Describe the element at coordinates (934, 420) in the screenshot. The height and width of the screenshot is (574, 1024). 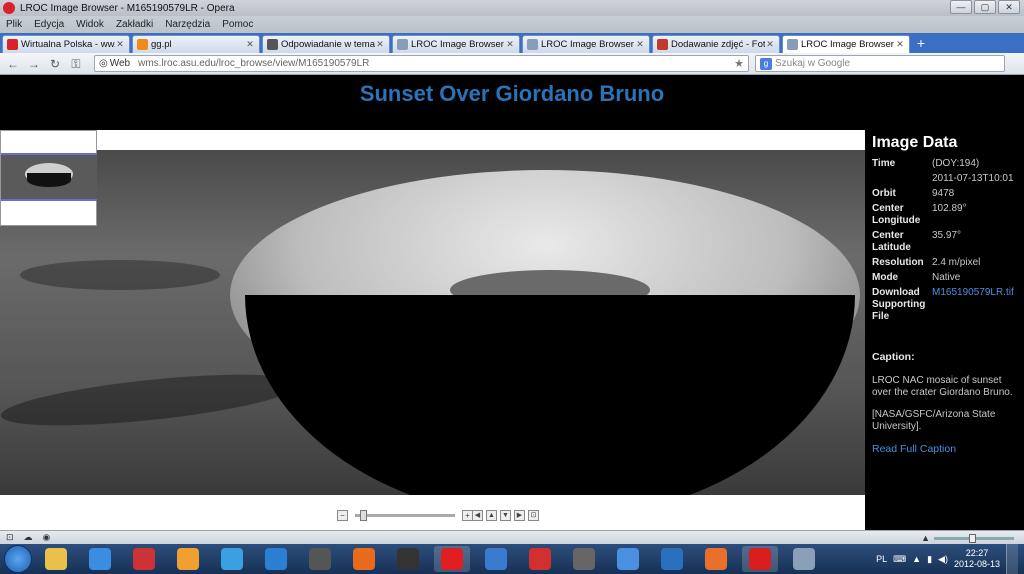
I see `caption-credit: [NASA/GSFC/Arizona State University].` at that location.